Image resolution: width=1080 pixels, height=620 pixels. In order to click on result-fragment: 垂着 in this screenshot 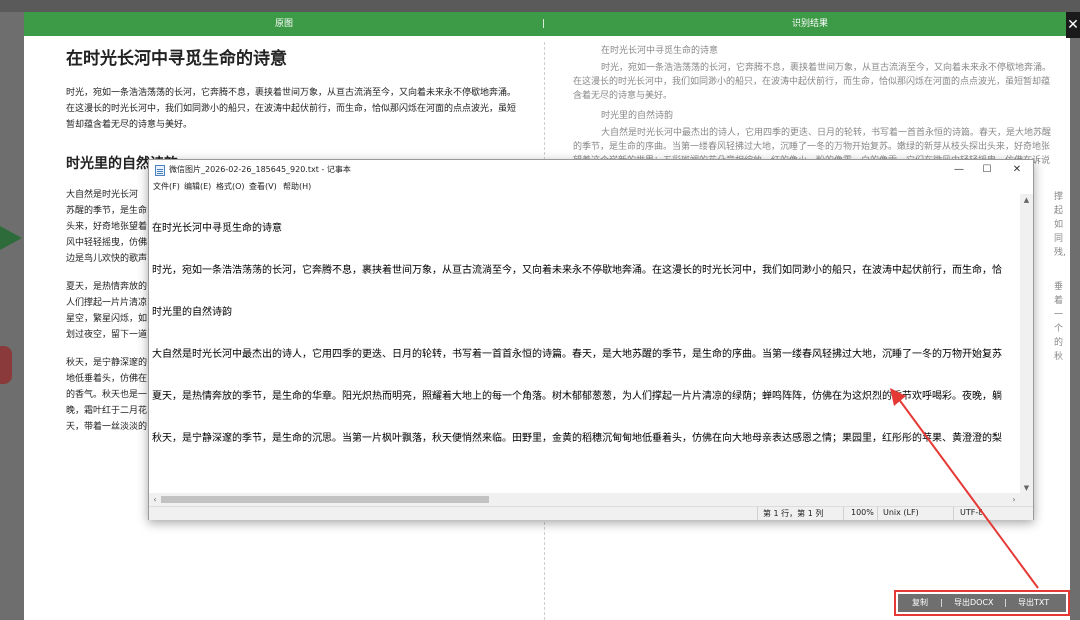, I will do `click(1059, 294)`.